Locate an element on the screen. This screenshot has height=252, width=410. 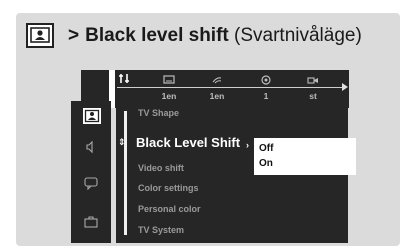
top-bar-value-camera: st is located at coordinates (313, 96).